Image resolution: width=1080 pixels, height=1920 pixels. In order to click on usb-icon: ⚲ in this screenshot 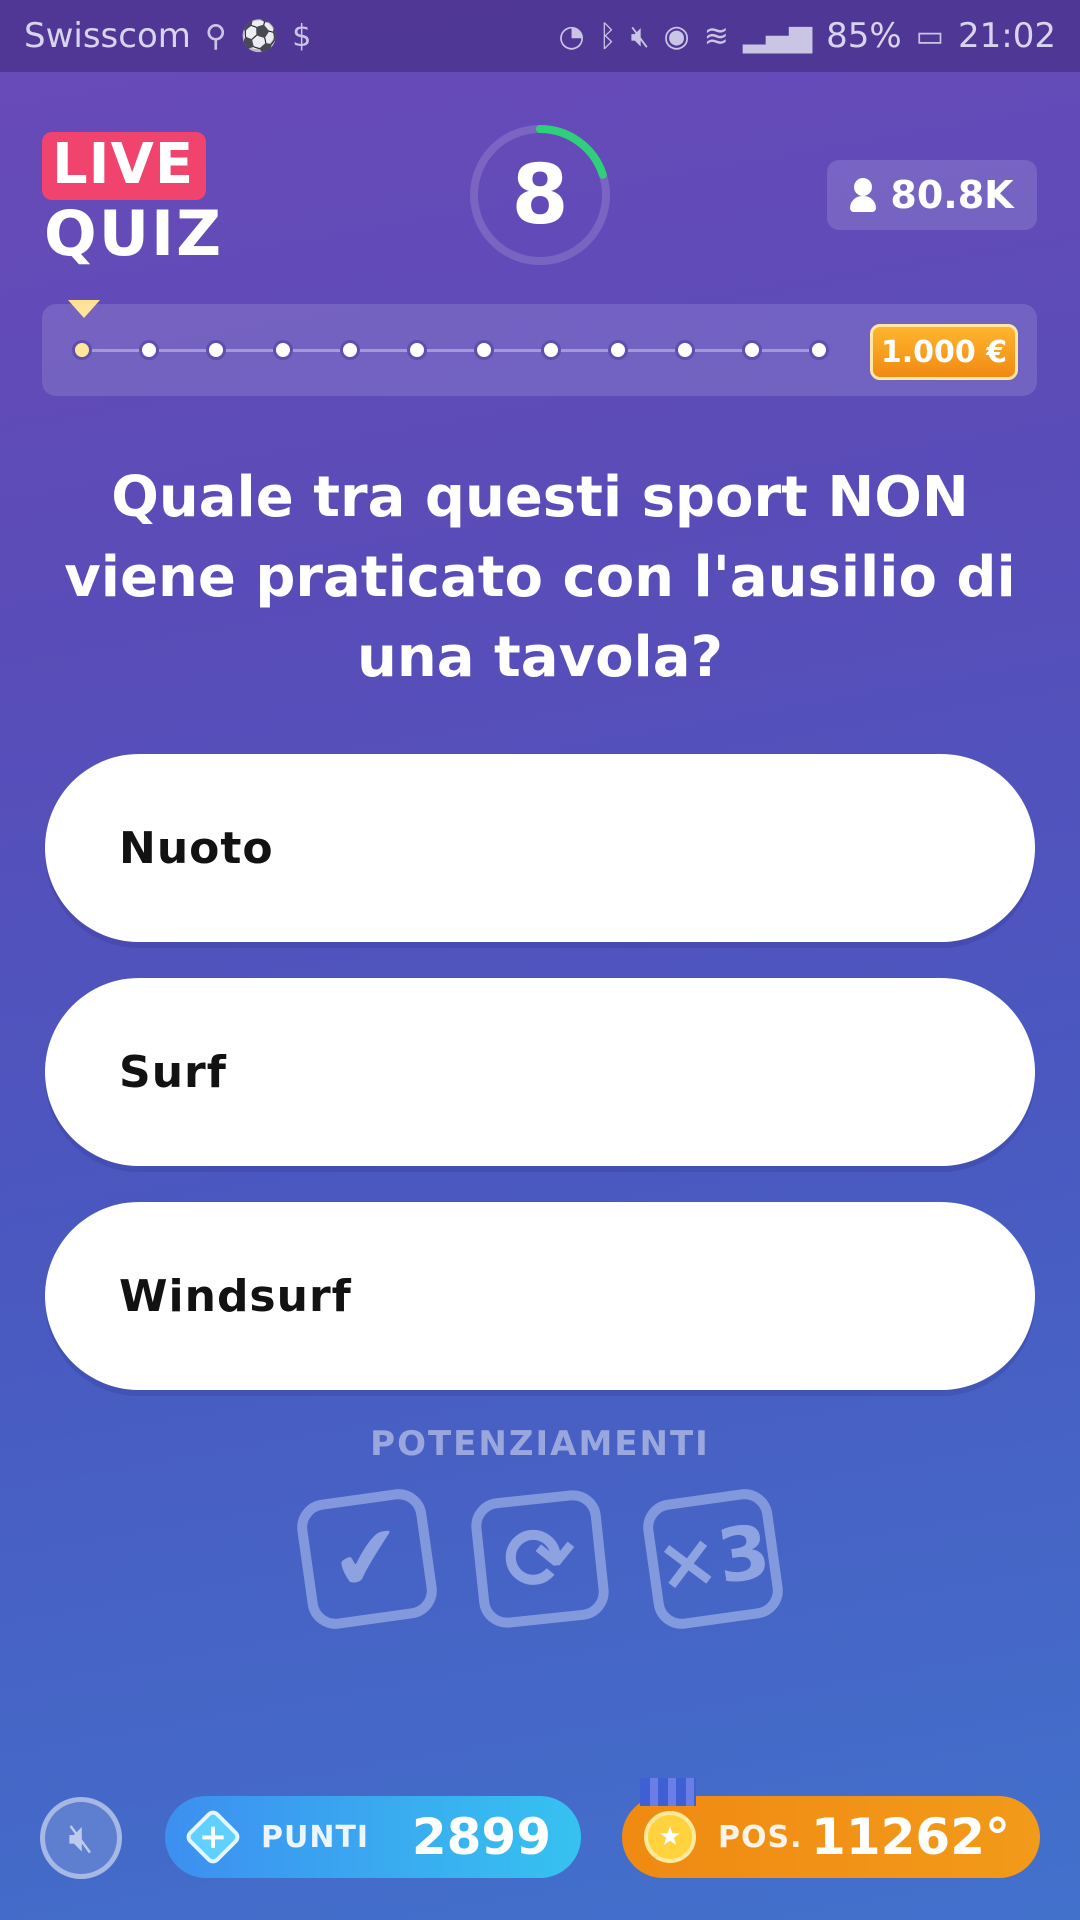, I will do `click(215, 36)`.